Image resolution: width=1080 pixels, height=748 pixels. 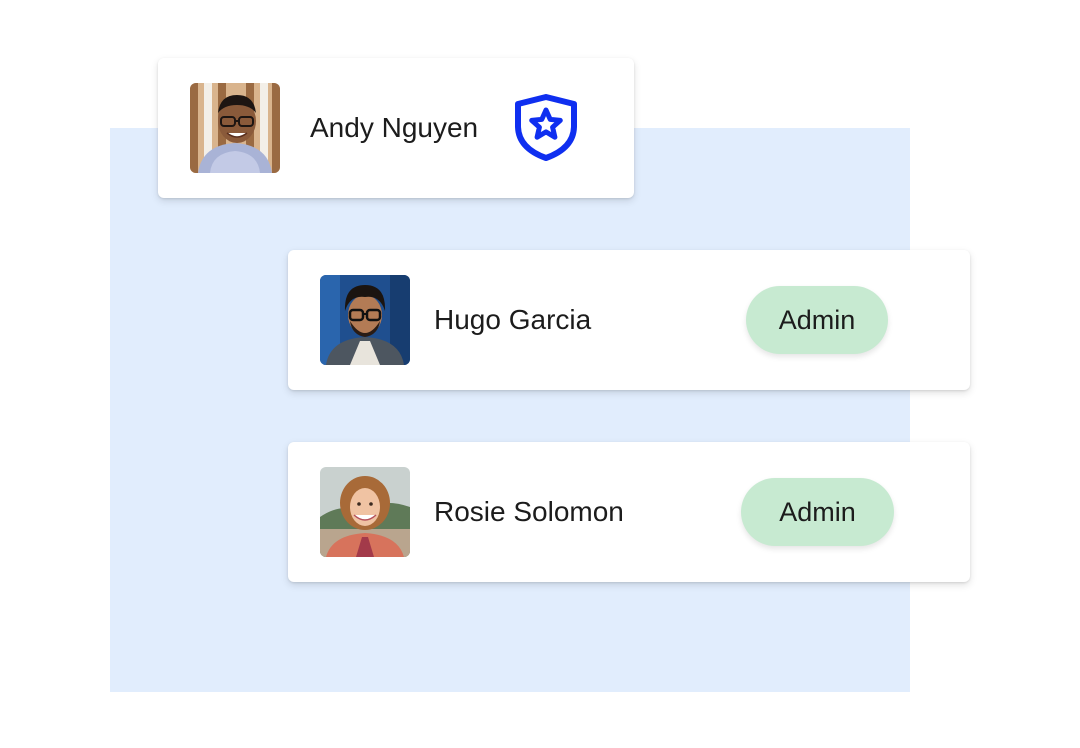 I want to click on user-name: Andy Nguyen, so click(x=394, y=127).